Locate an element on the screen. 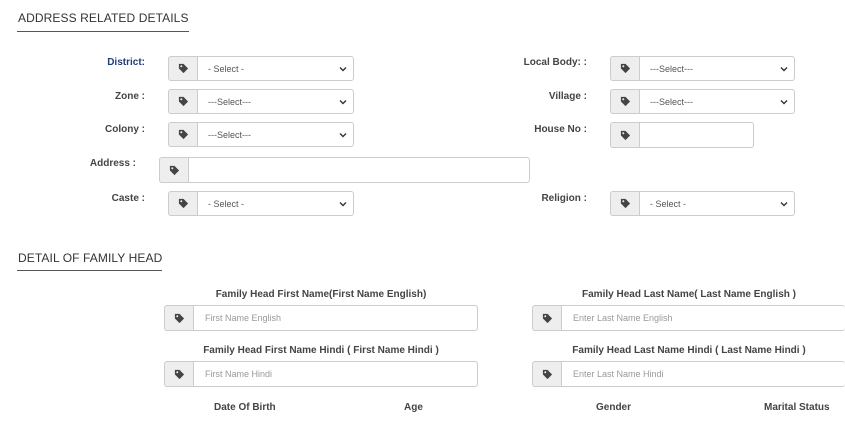 The image size is (845, 427). last-name-hindi-input: Enter Last Name Hindi is located at coordinates (703, 374).